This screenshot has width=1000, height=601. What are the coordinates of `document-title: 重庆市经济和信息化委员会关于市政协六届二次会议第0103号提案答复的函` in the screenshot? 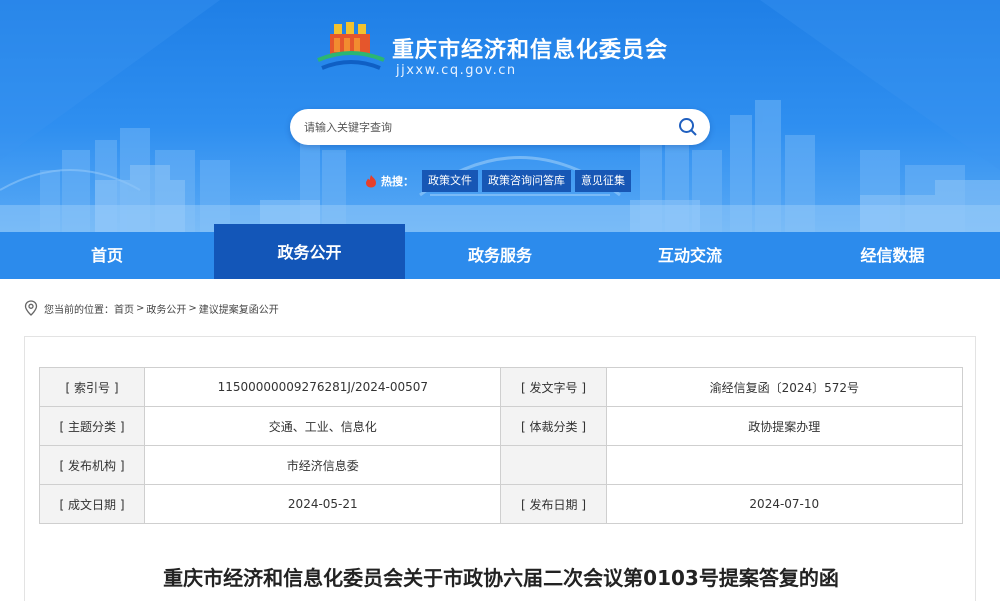 It's located at (501, 578).